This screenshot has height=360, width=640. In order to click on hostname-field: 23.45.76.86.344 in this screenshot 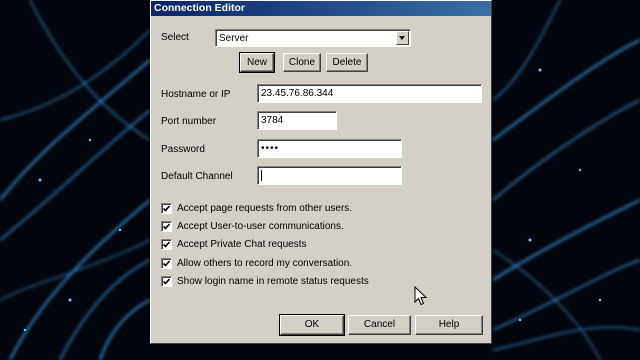, I will do `click(369, 93)`.